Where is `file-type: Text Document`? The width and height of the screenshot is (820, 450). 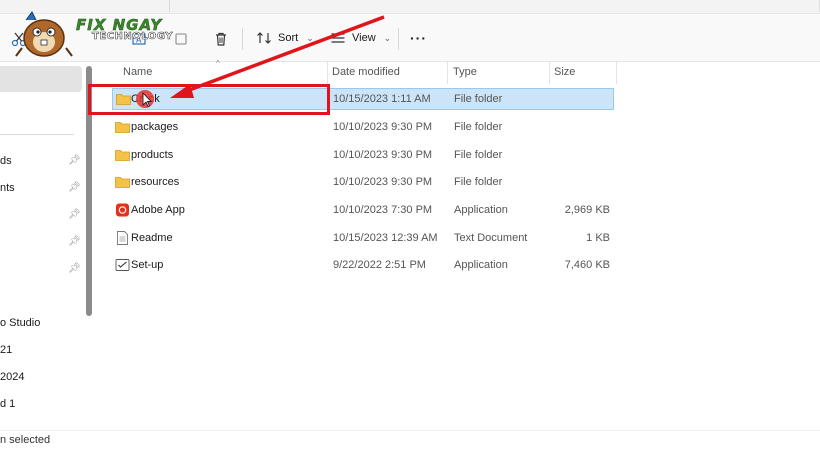
file-type: Text Document is located at coordinates (491, 238).